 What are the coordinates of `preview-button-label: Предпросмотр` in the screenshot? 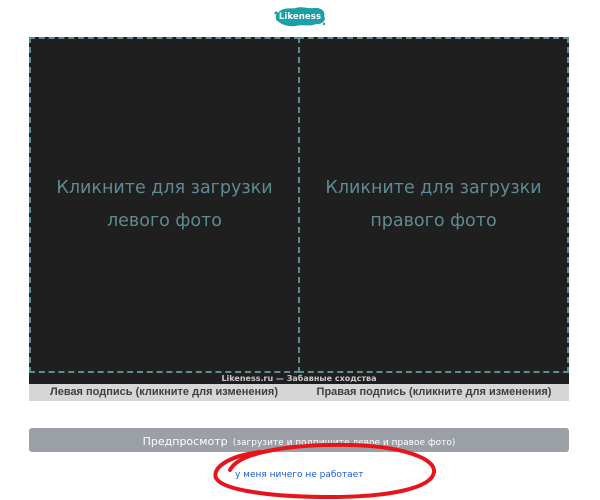 It's located at (185, 441).